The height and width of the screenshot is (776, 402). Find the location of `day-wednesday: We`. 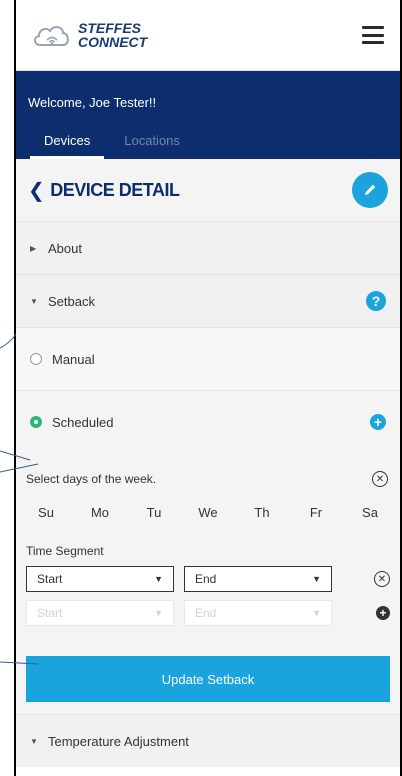

day-wednesday: We is located at coordinates (208, 512).